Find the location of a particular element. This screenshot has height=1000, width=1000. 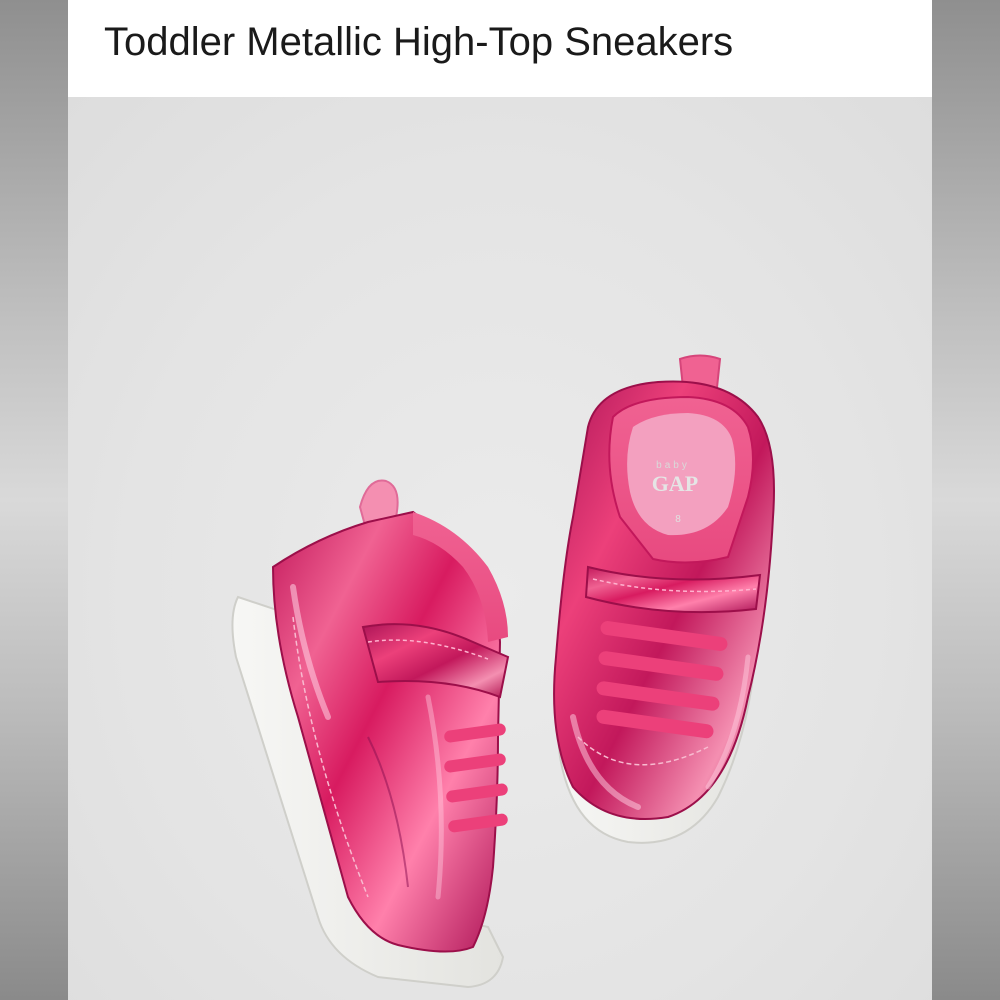

right-sneaker: baby GAP 8 is located at coordinates (664, 599).